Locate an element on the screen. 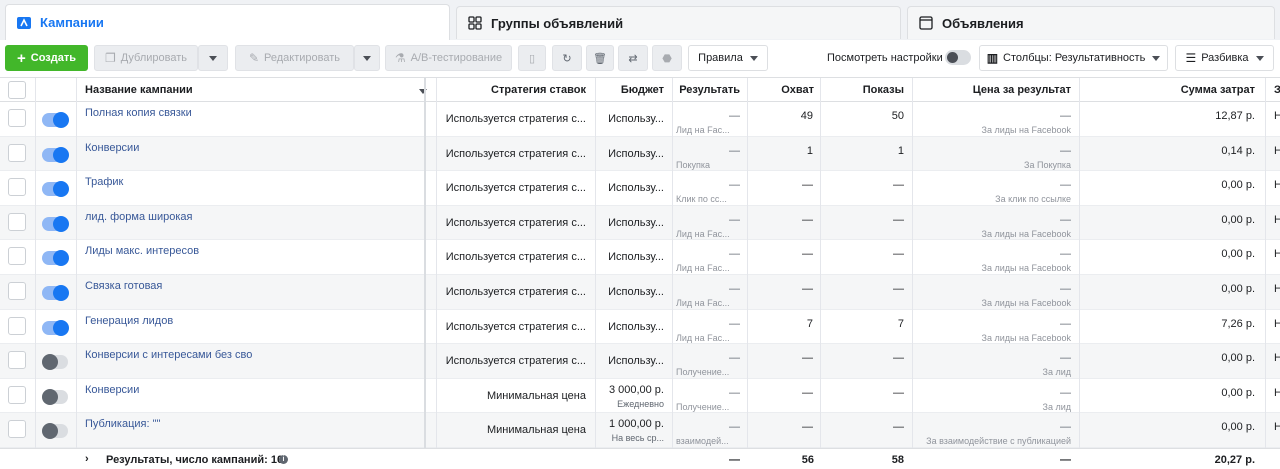  refresh-button: ↻ is located at coordinates (567, 58).